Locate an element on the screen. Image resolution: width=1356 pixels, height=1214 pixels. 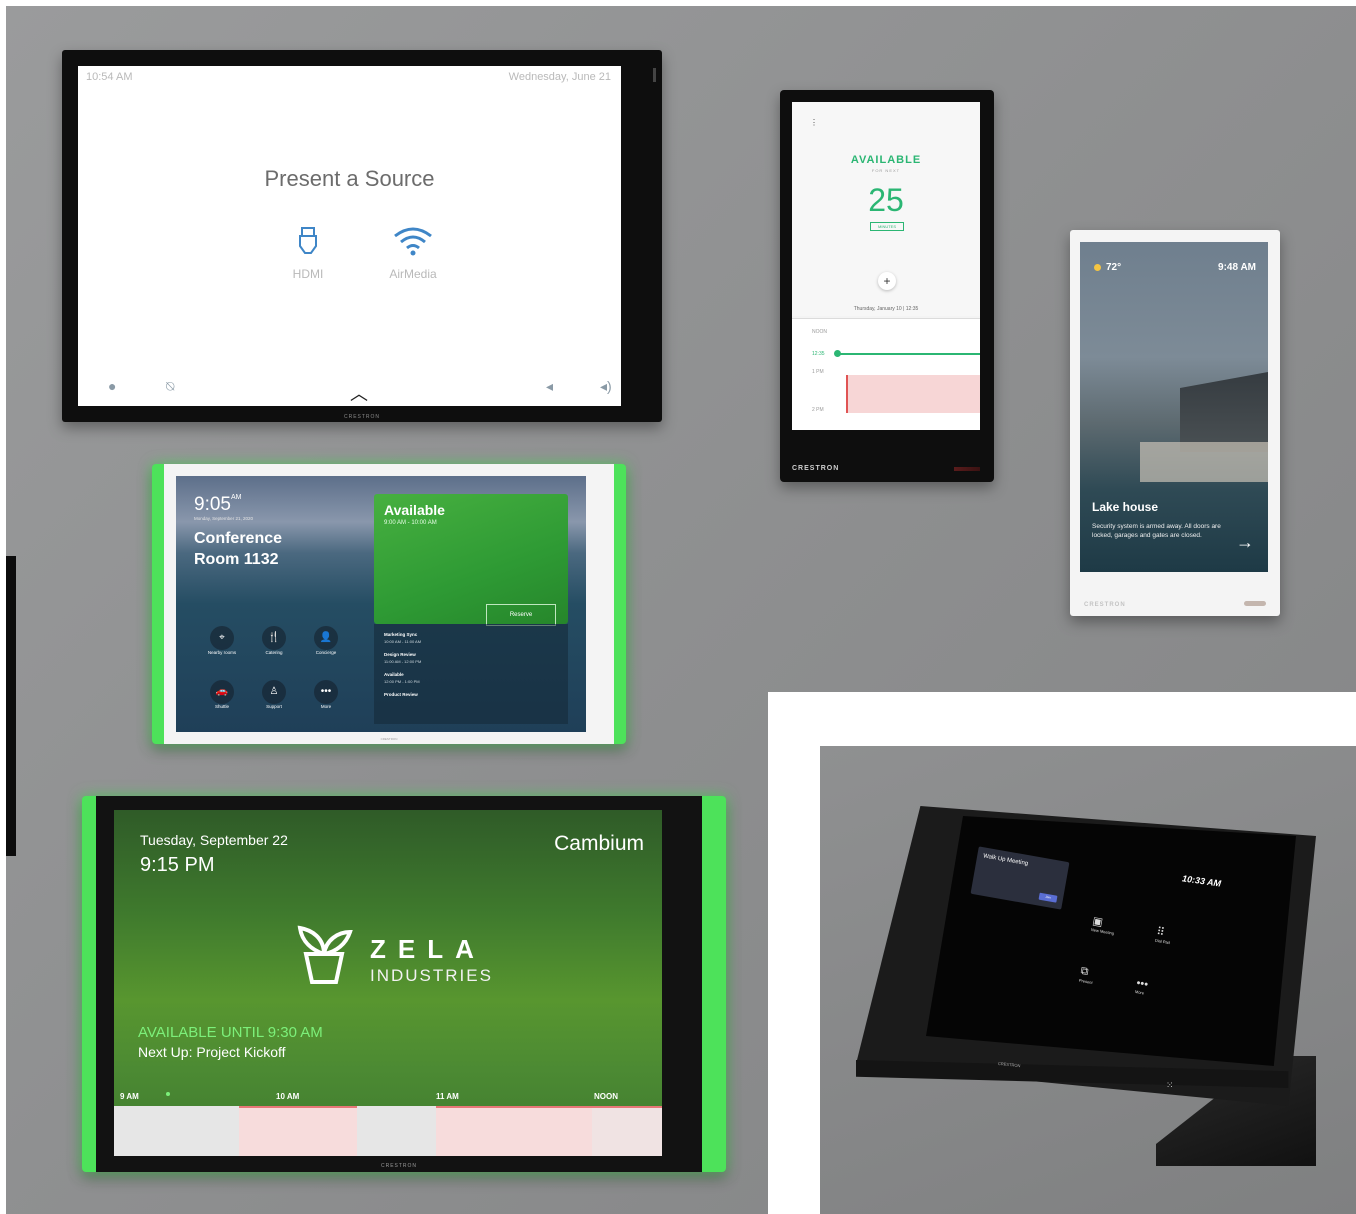
service-label: Concierge is located at coordinates (326, 652).